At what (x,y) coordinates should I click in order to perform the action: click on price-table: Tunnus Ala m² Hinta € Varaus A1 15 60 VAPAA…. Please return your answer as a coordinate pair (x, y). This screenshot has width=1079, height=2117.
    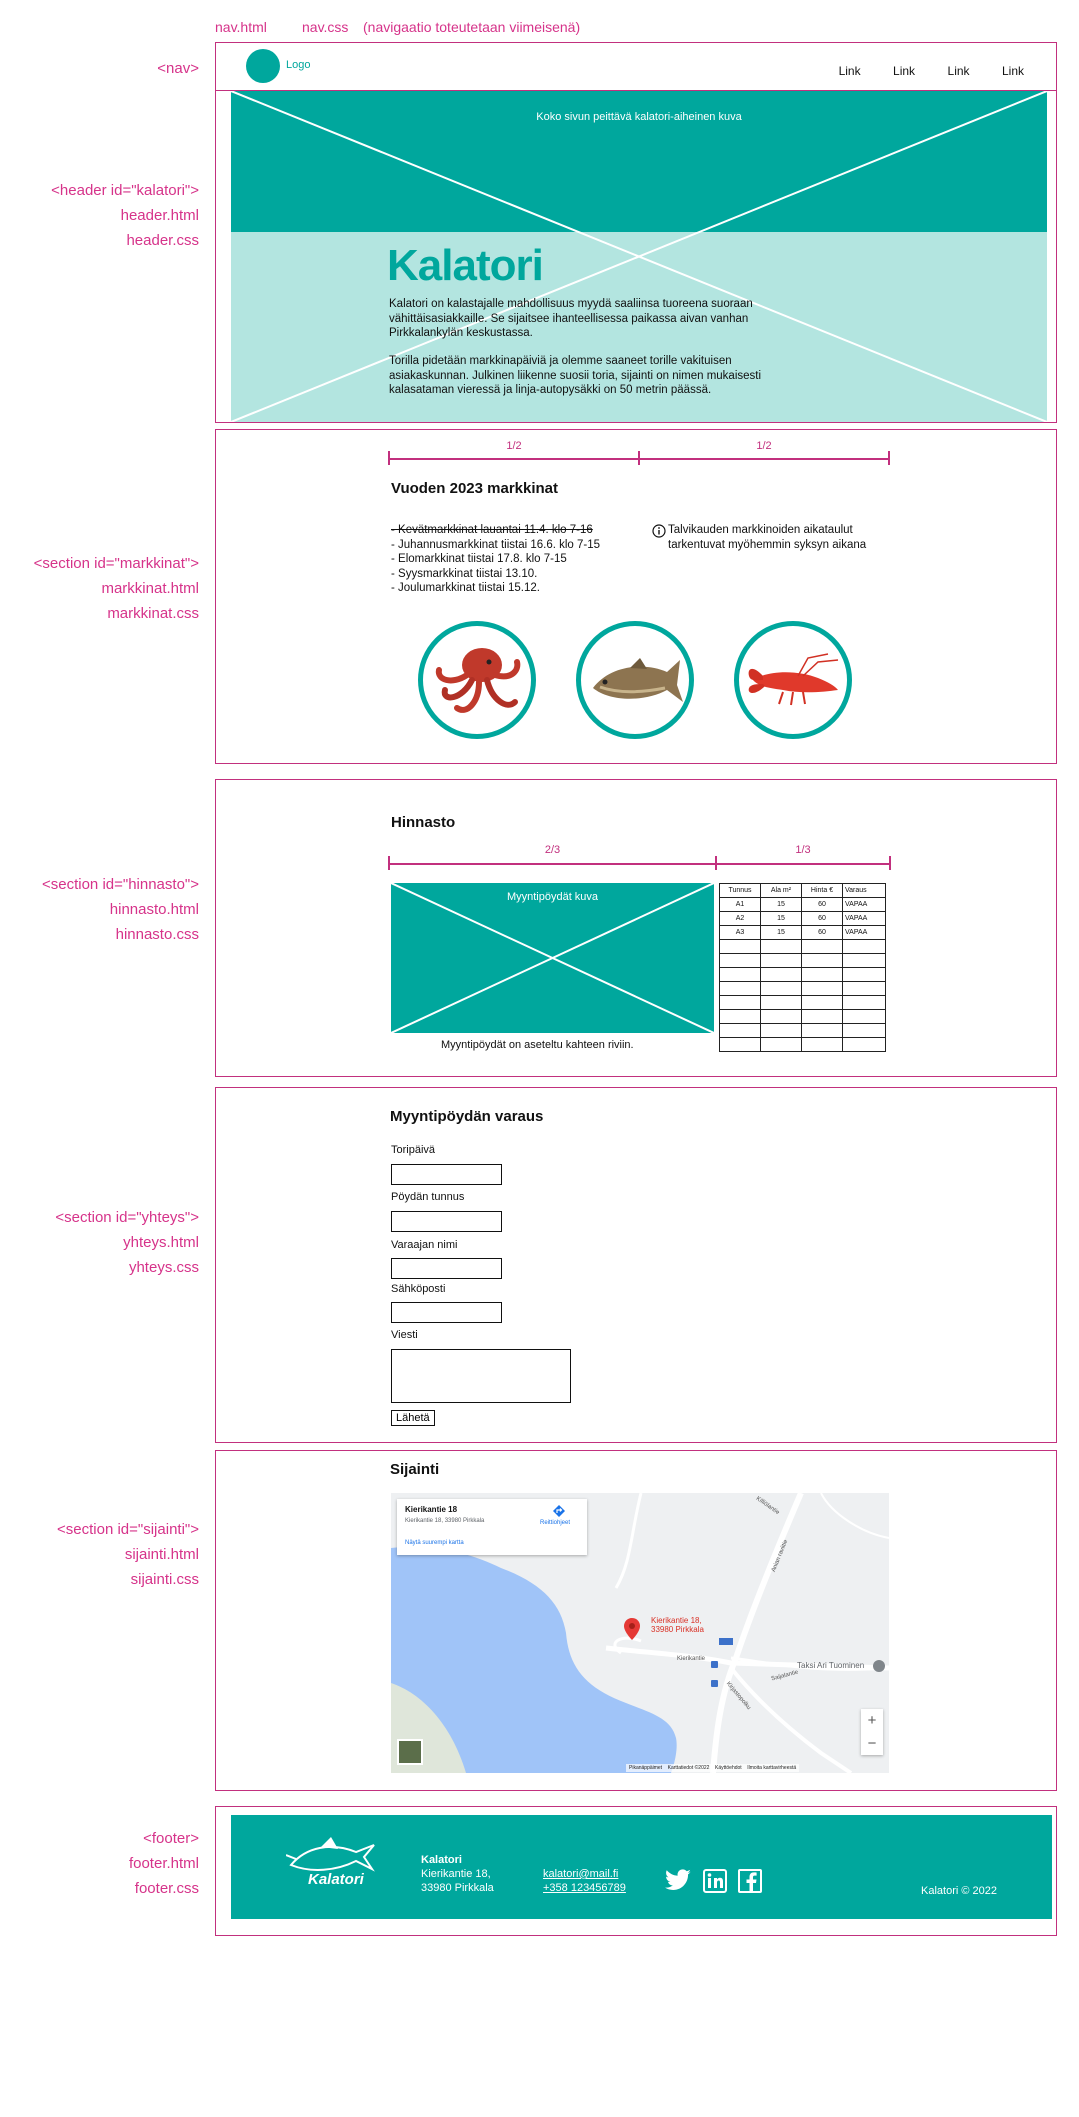
    Looking at the image, I should click on (802, 967).